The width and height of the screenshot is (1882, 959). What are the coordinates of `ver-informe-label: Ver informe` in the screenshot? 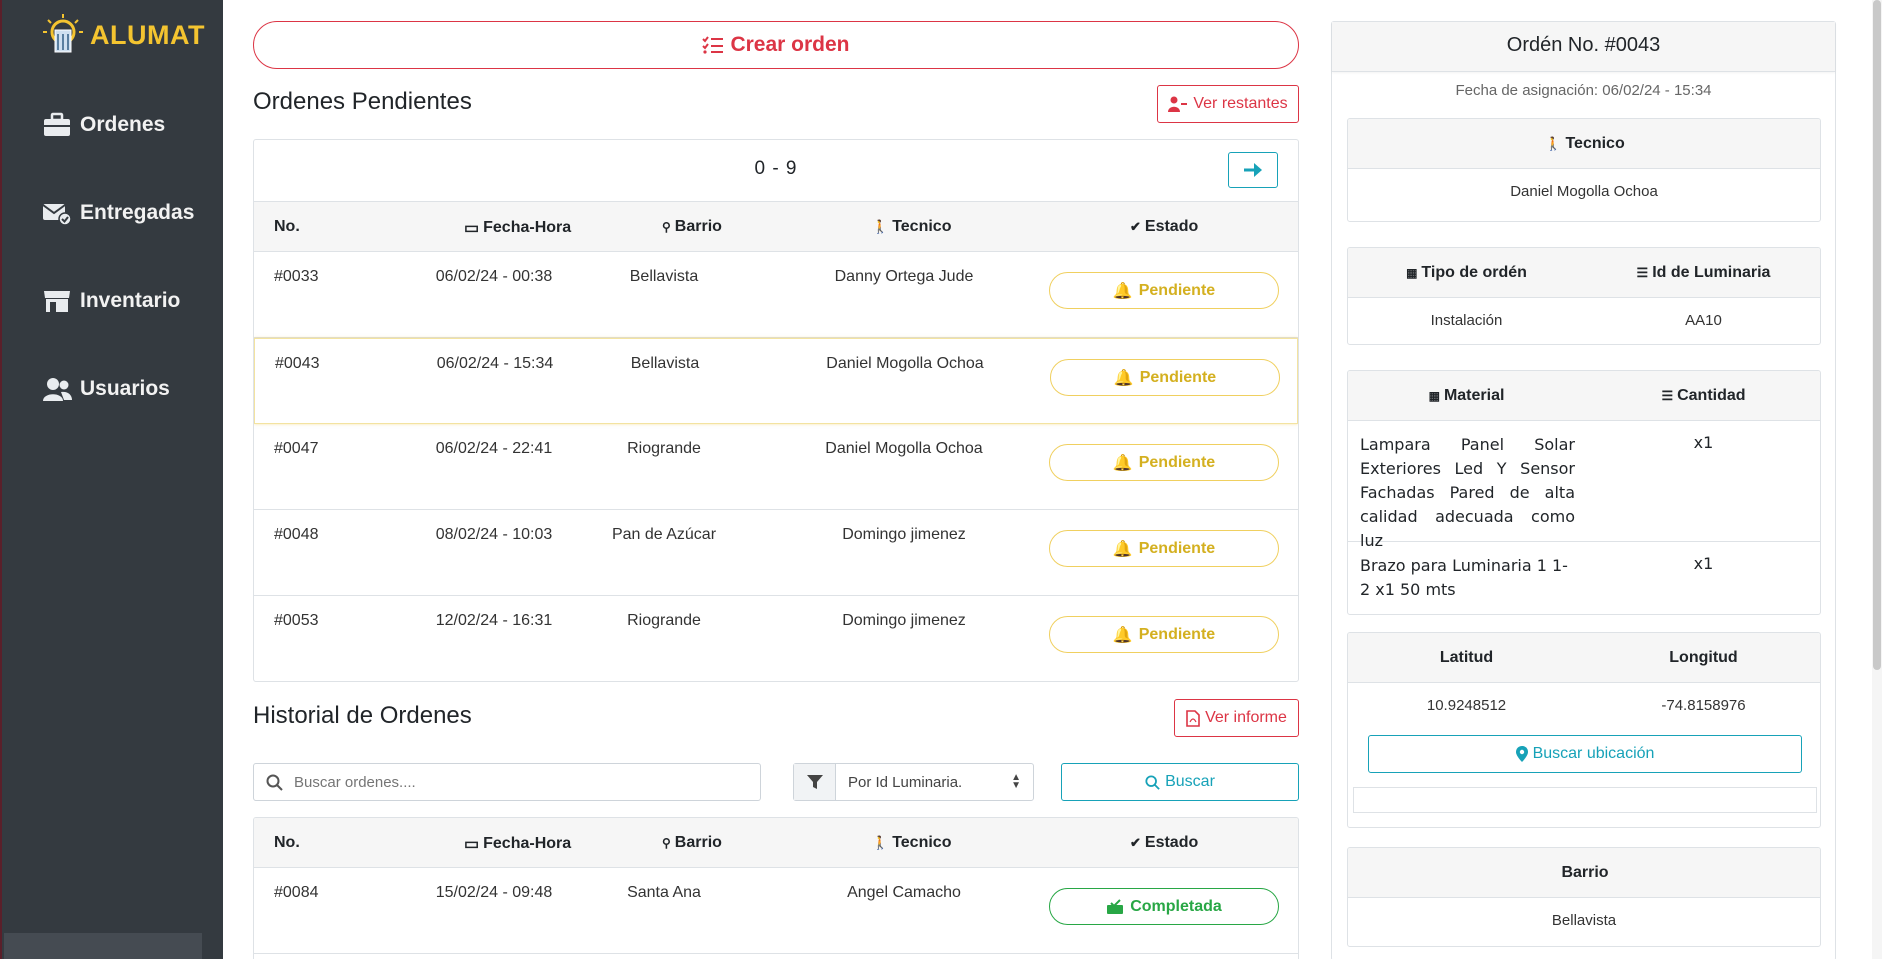 It's located at (1246, 717).